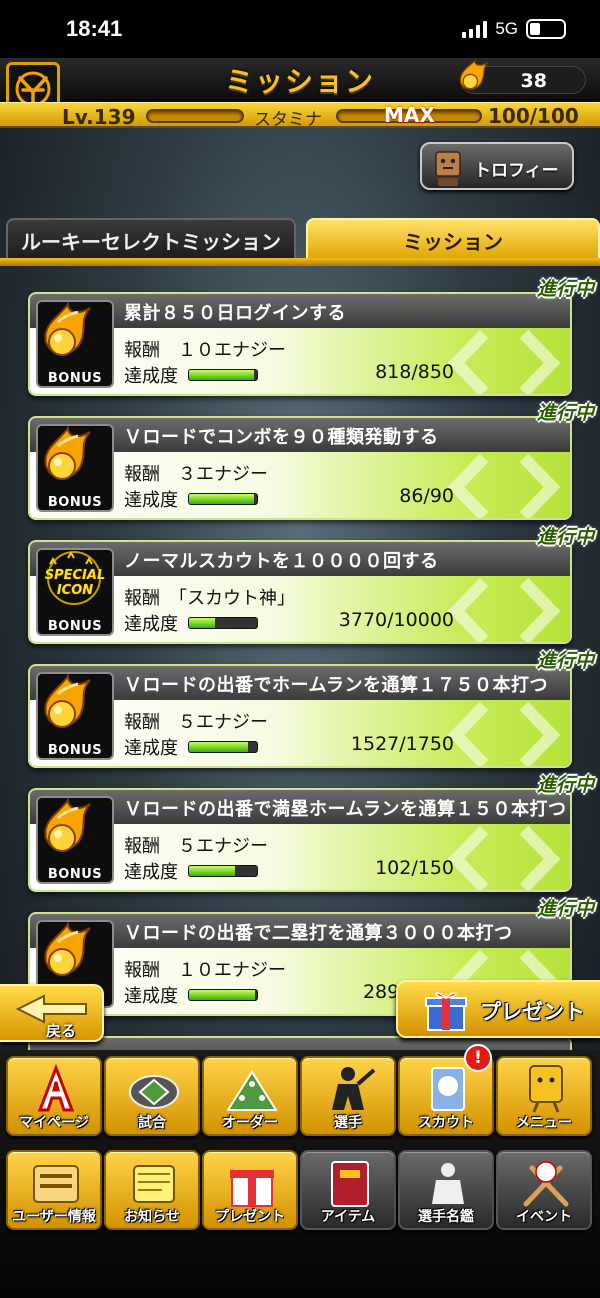  Describe the element at coordinates (475, 29) in the screenshot. I see `signal-icon` at that location.